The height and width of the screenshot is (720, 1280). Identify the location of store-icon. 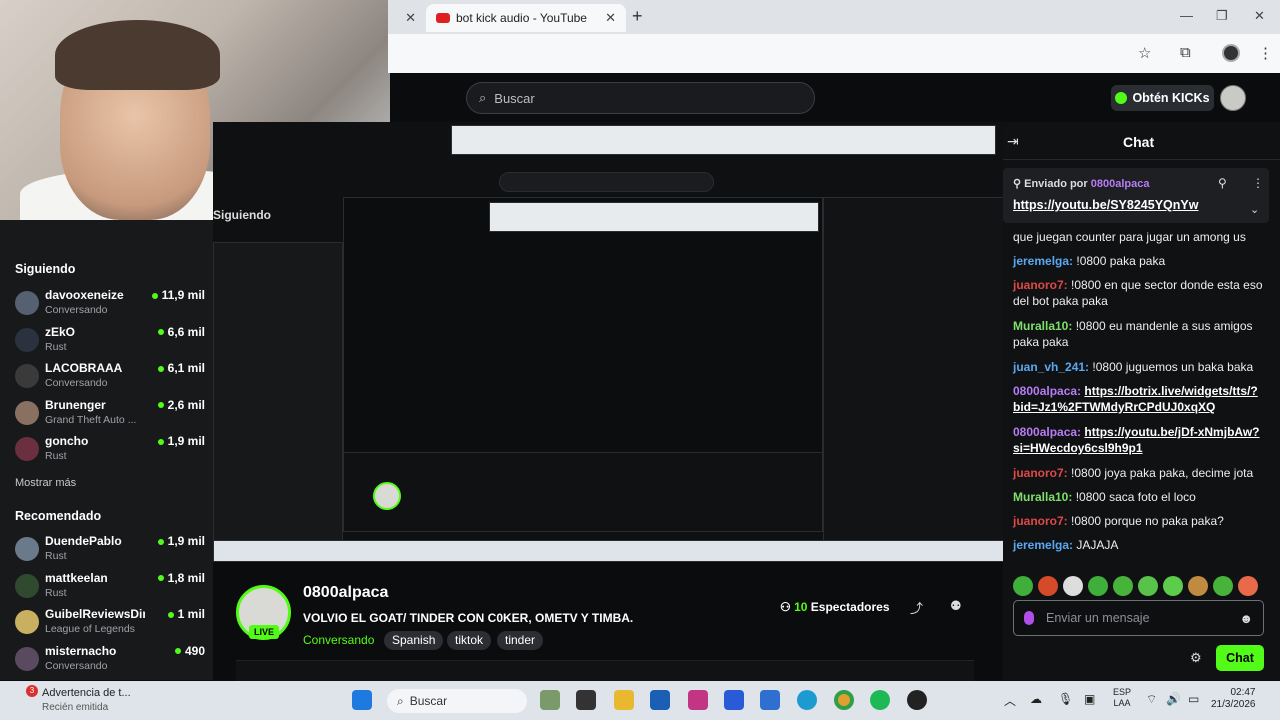
(660, 700).